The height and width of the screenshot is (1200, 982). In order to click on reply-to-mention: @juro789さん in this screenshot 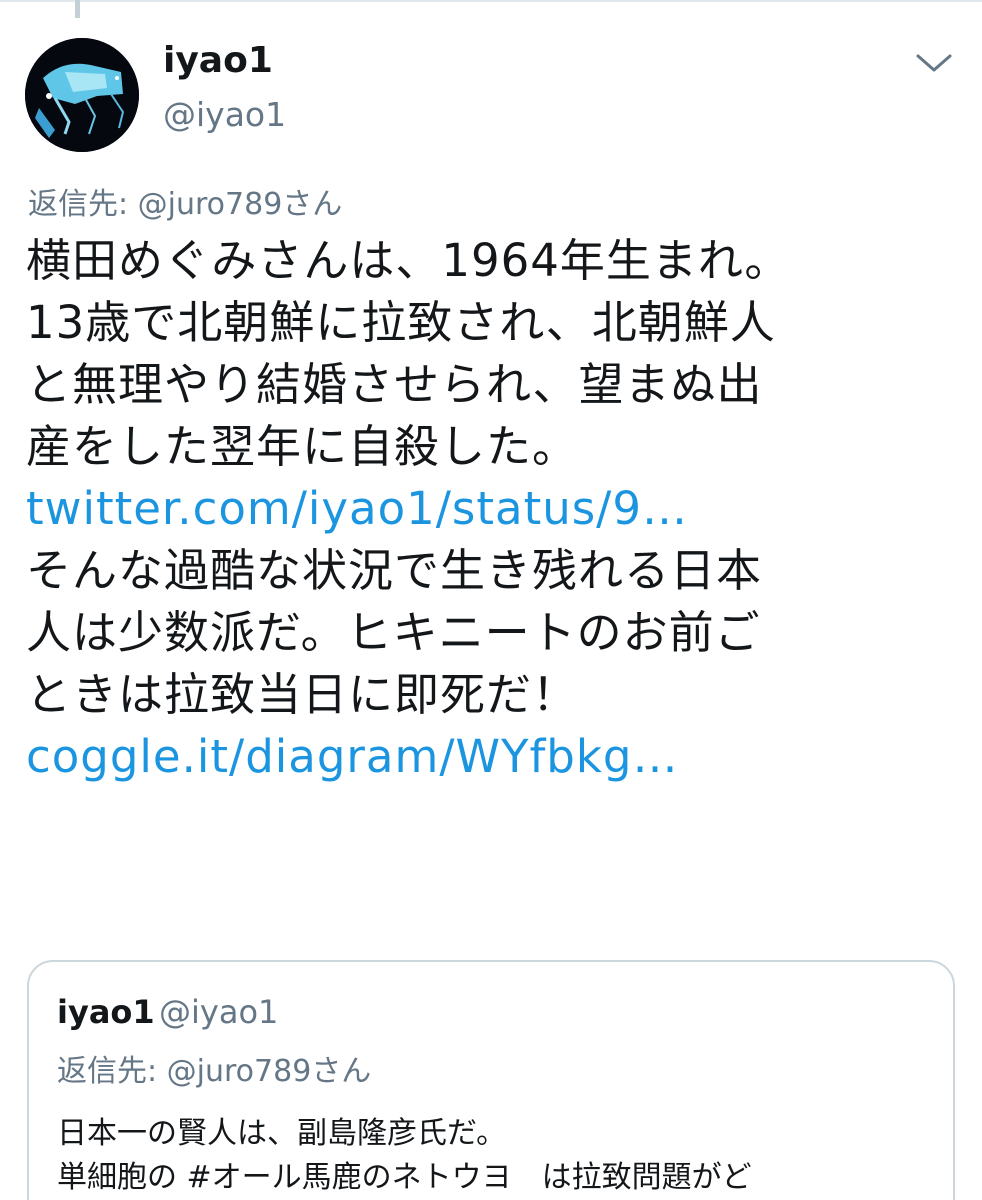, I will do `click(240, 204)`.